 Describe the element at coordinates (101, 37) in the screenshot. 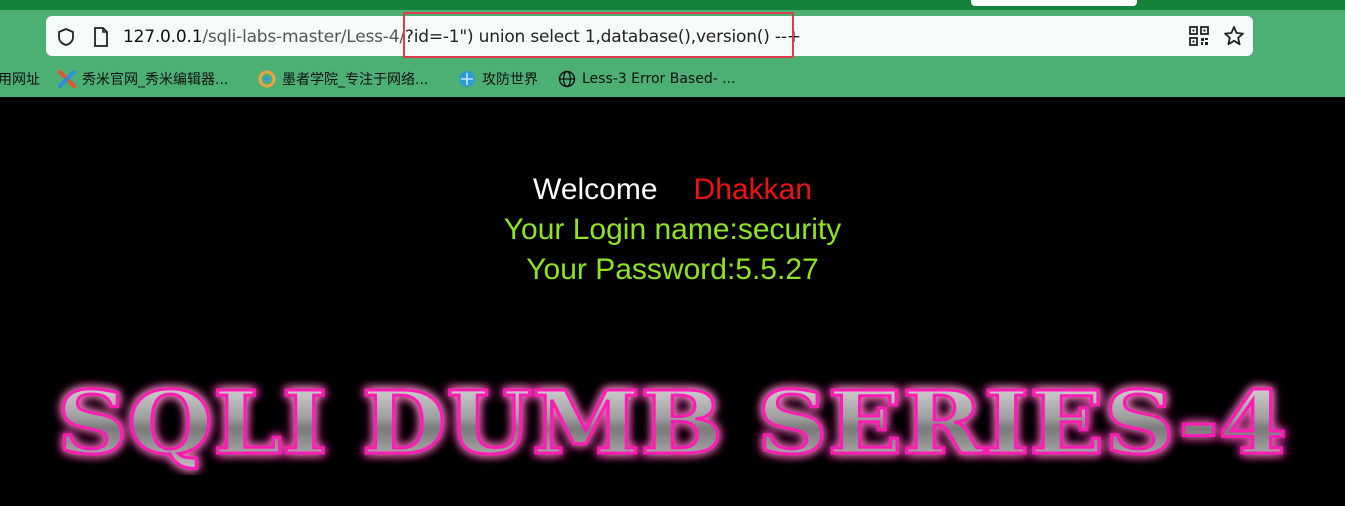

I see `page-icon` at that location.